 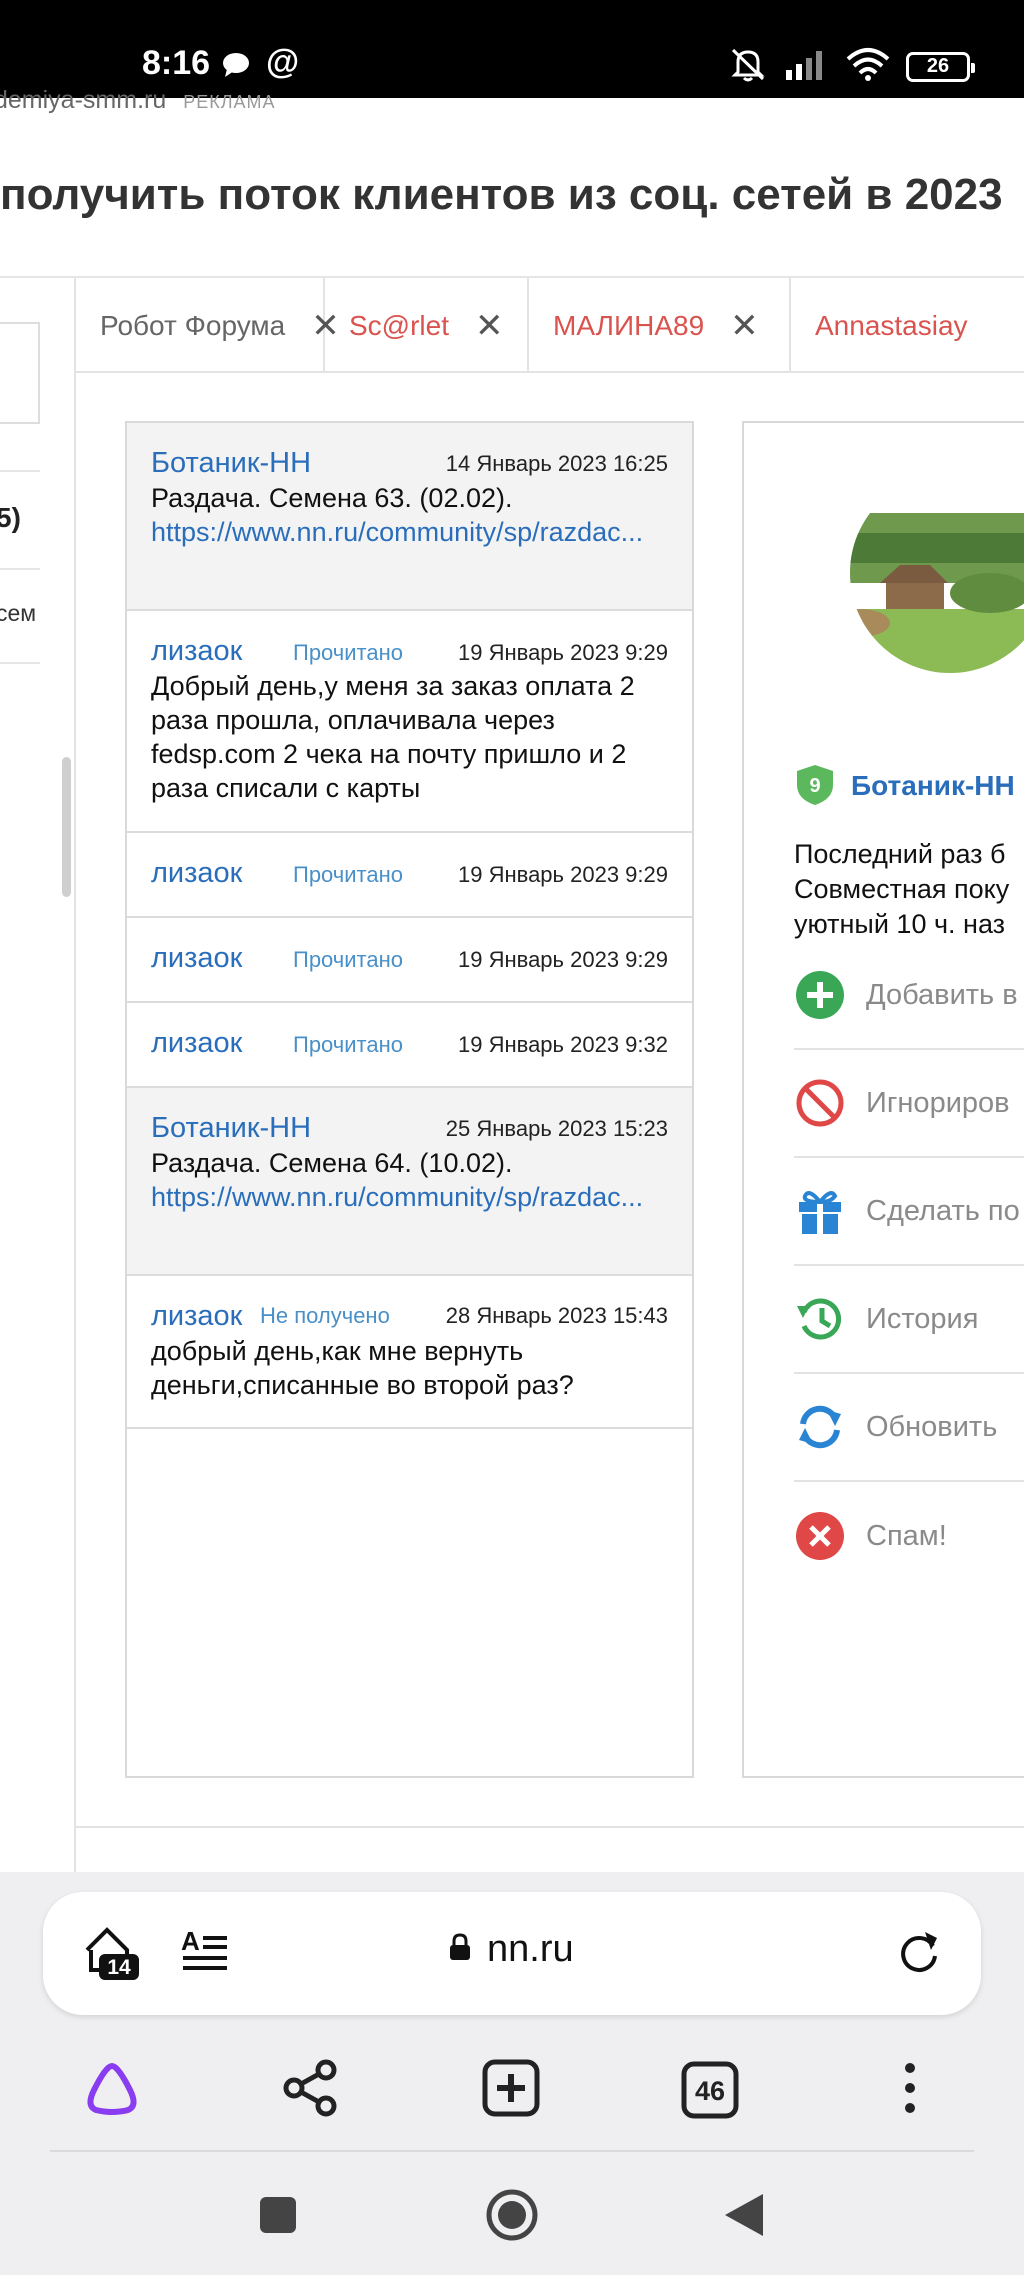 I want to click on open-tabs-count: 46, so click(x=710, y=2091).